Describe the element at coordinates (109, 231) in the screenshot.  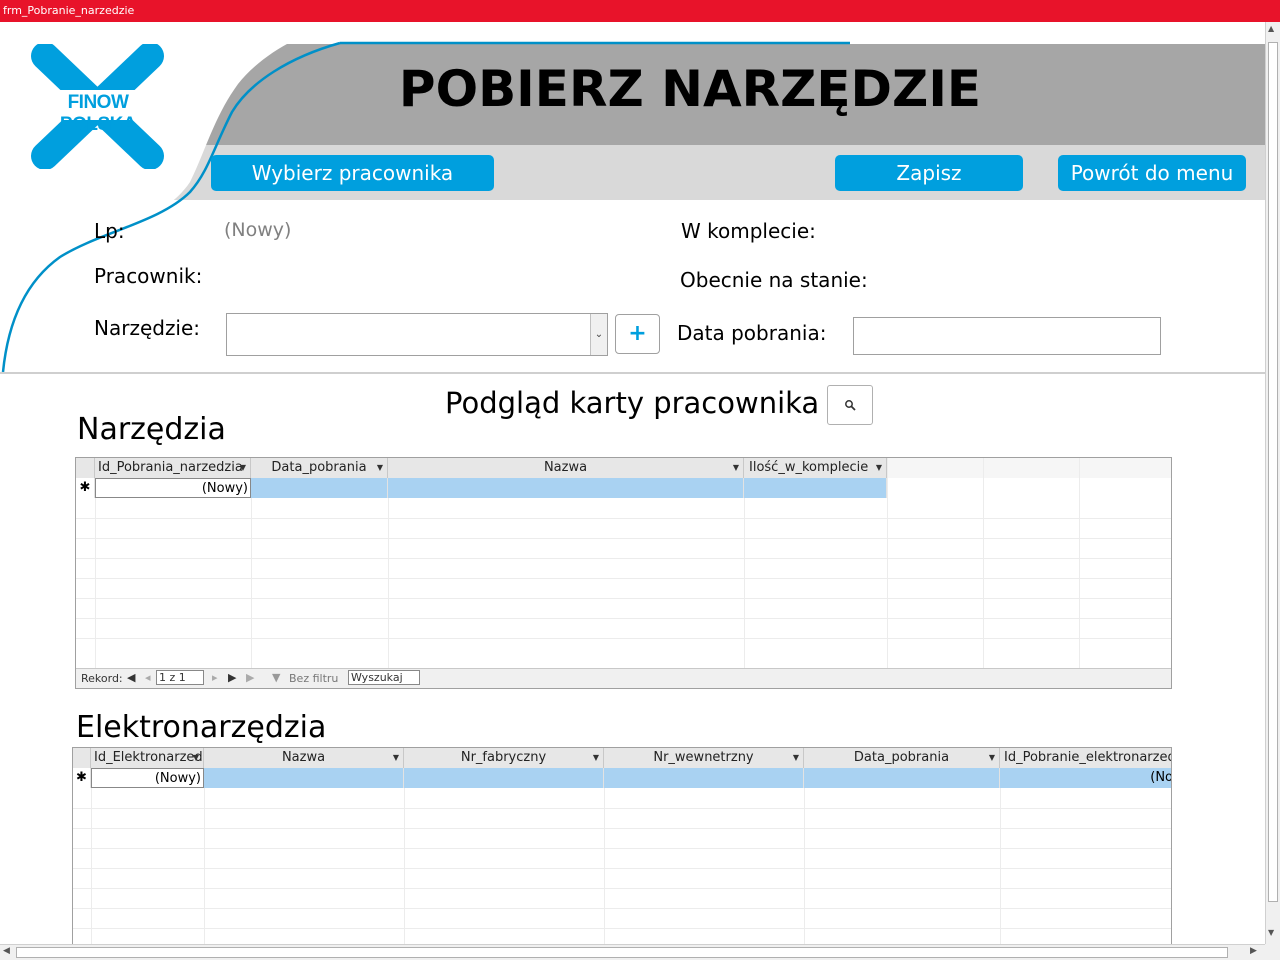
I see `lp-label: Lp:` at that location.